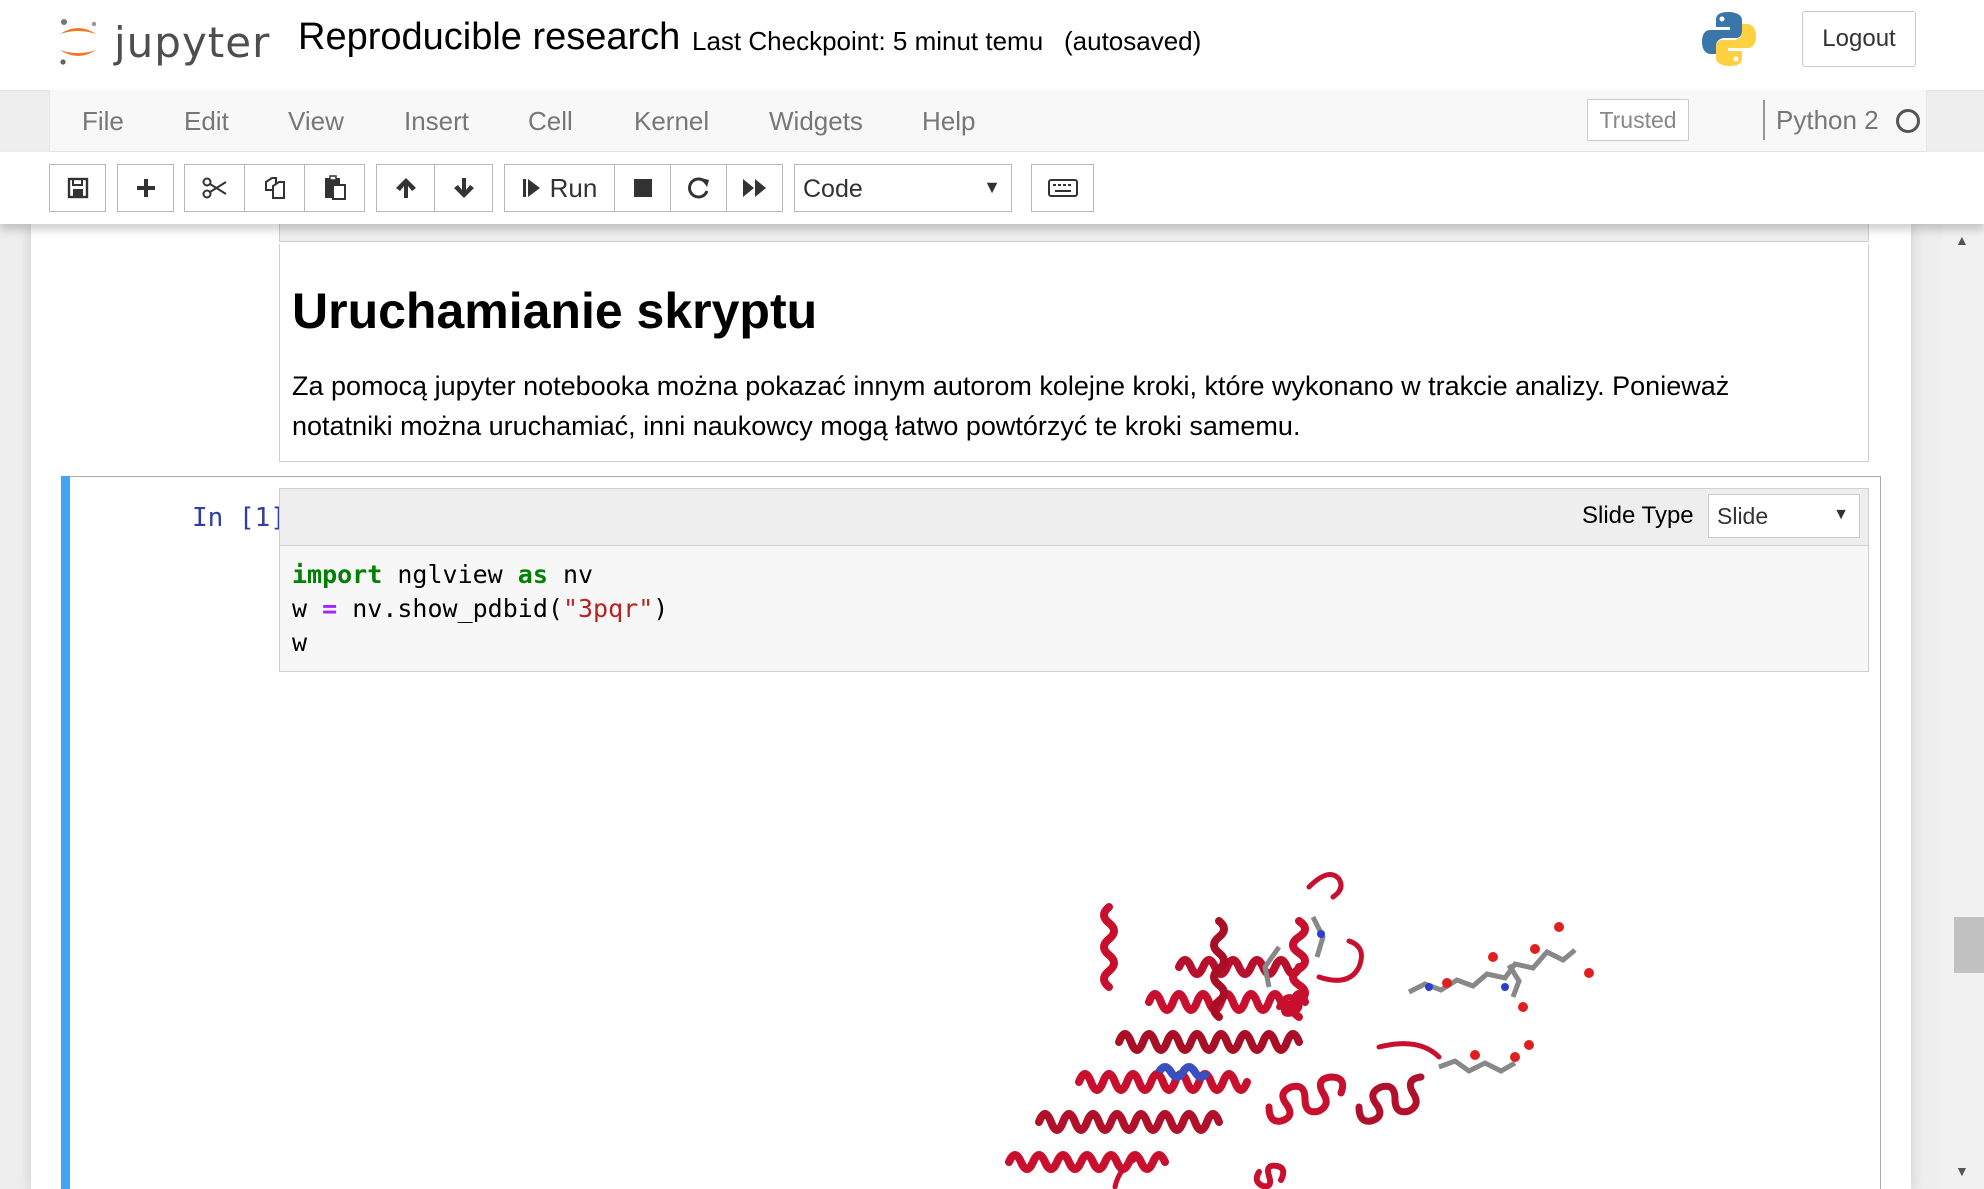 The width and height of the screenshot is (1984, 1189). I want to click on interrupt-button, so click(642, 188).